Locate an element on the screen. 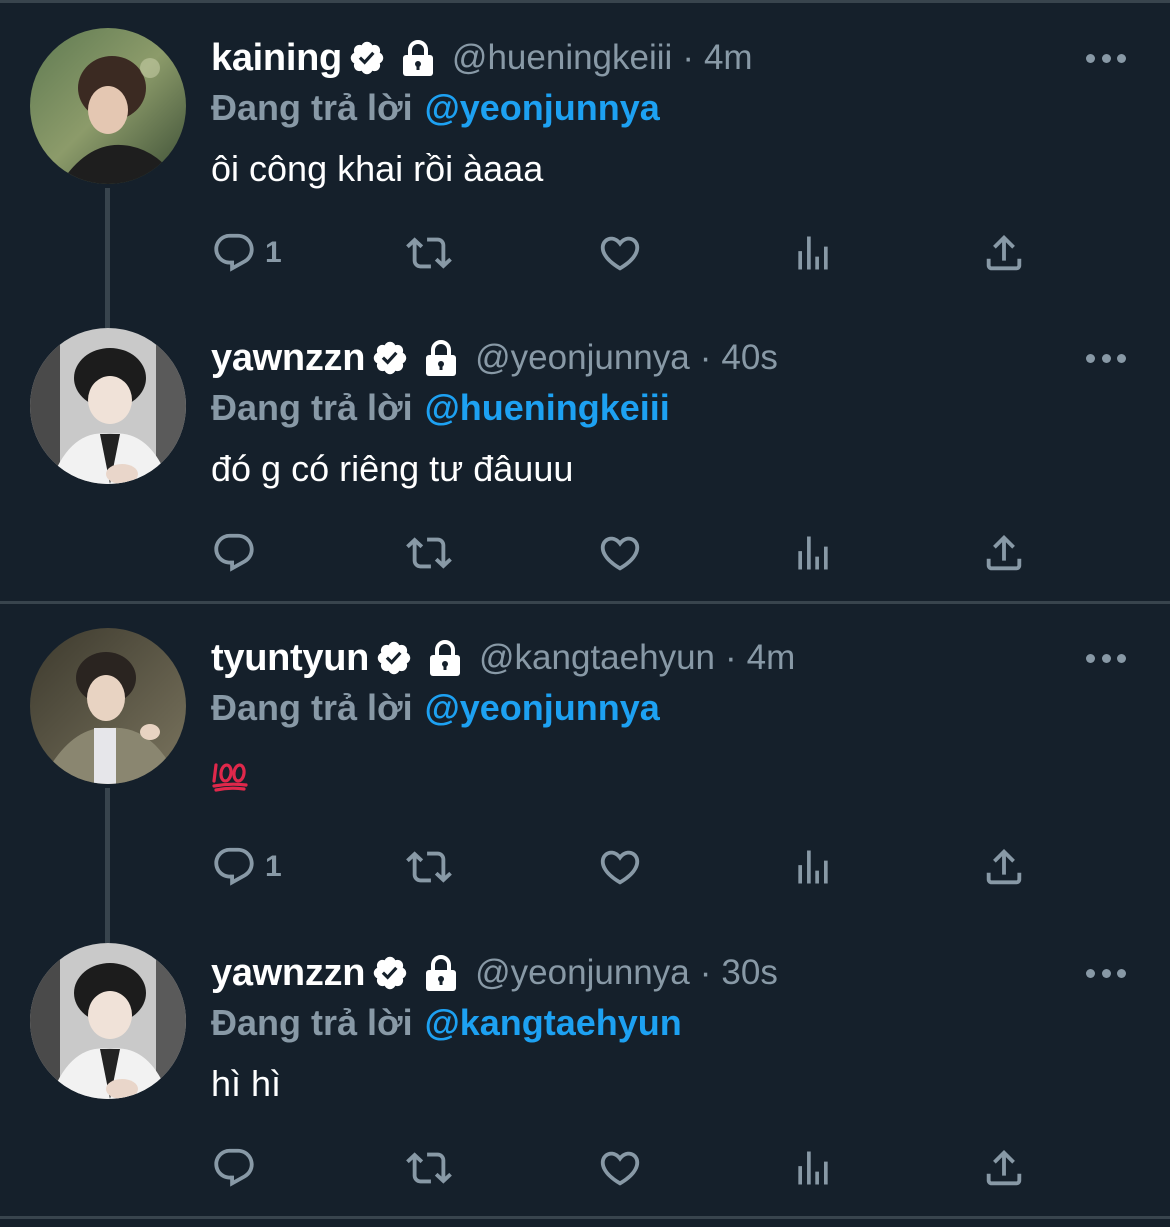 This screenshot has height=1227, width=1170. replying-to: Đang trả lời @yeonjunnya is located at coordinates (435, 708).